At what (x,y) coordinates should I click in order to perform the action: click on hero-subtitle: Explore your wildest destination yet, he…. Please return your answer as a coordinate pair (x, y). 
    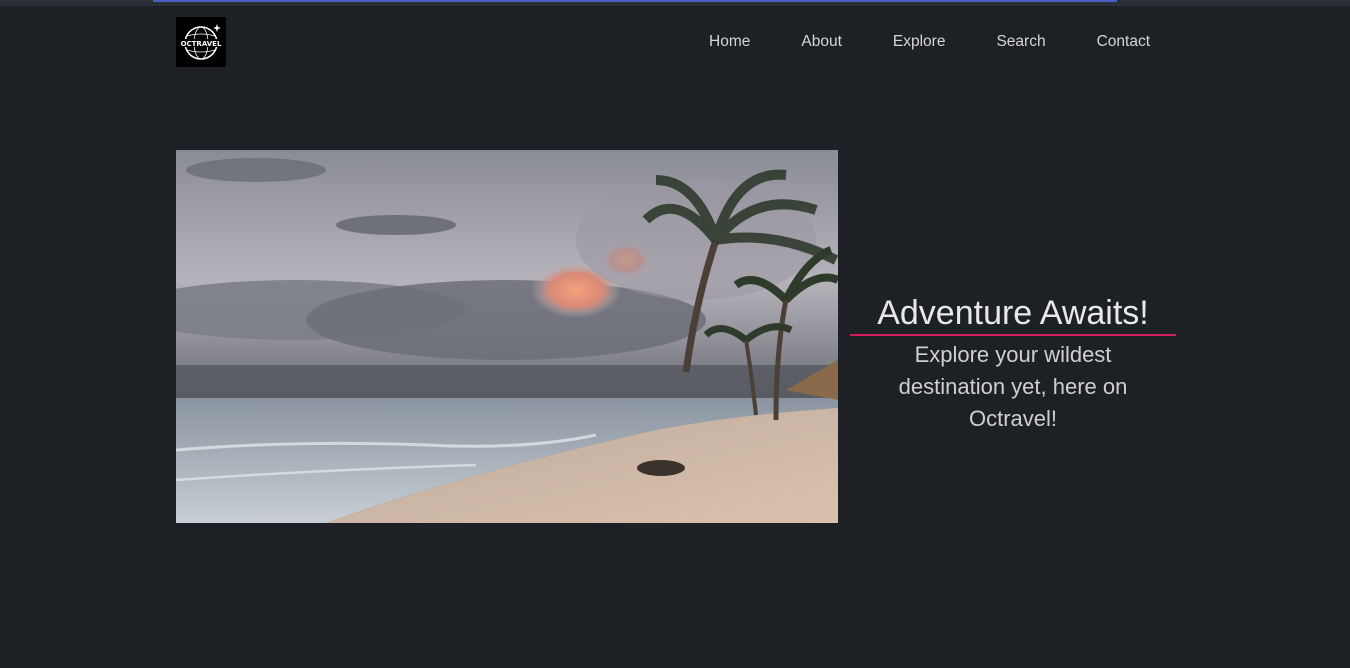
    Looking at the image, I should click on (1013, 386).